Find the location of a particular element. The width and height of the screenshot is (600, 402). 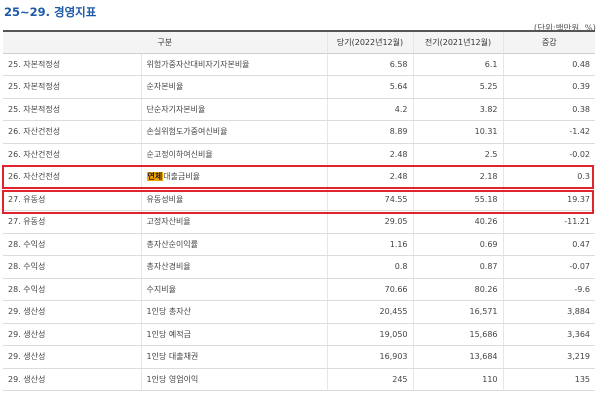

cell-current: 19,050 is located at coordinates (370, 334).